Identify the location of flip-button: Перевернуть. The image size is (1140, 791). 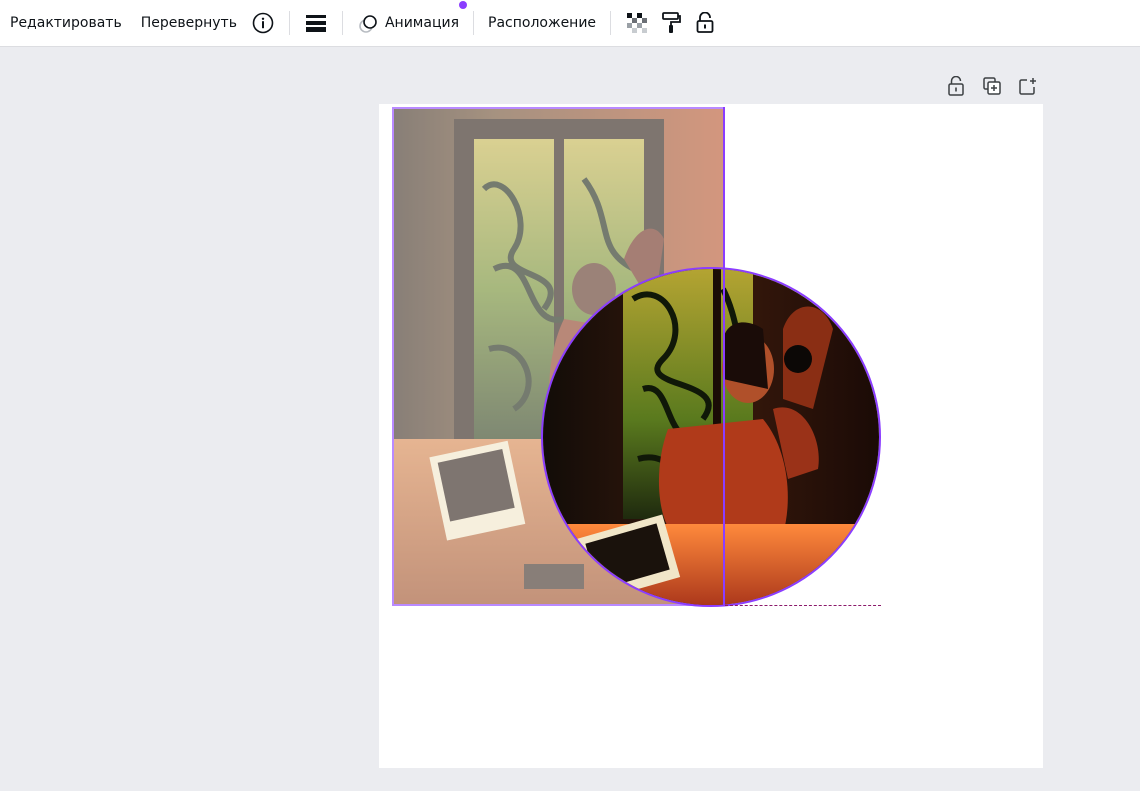
(189, 23).